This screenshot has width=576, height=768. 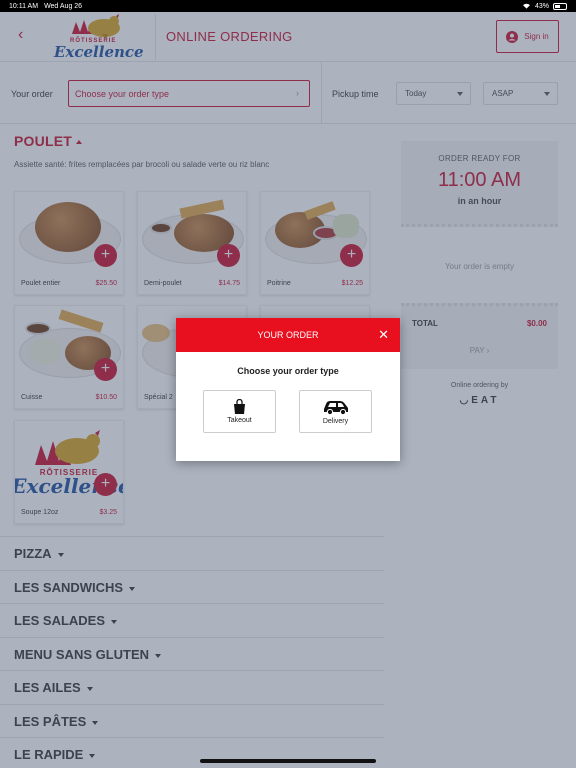 I want to click on status-time: 10:11 AM, so click(x=24, y=6).